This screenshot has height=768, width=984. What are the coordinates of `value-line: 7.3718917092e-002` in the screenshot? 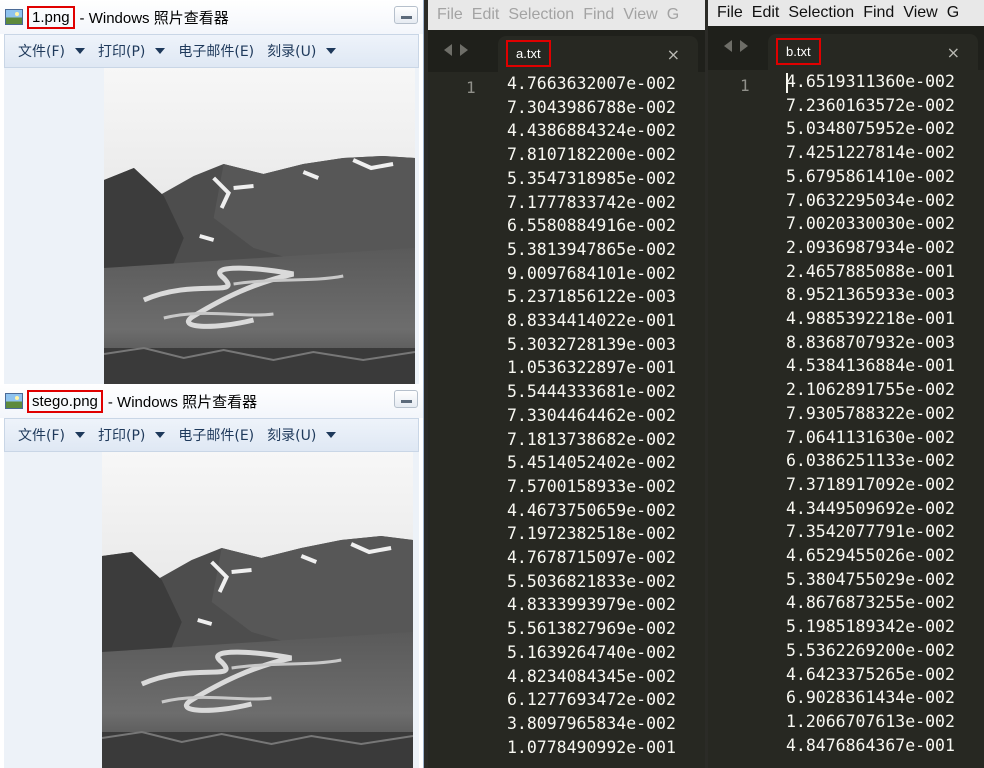 It's located at (870, 484).